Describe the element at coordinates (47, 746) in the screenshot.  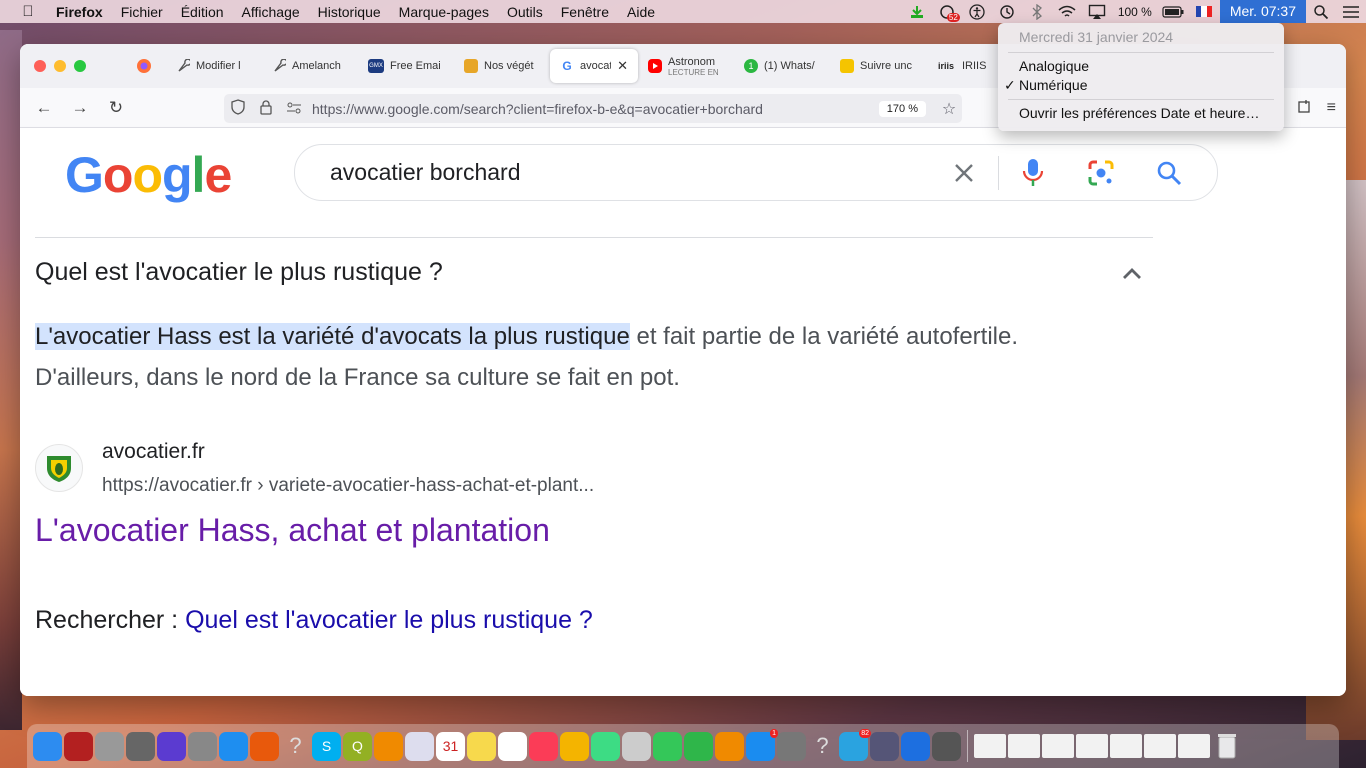
I see `finder-icon` at that location.